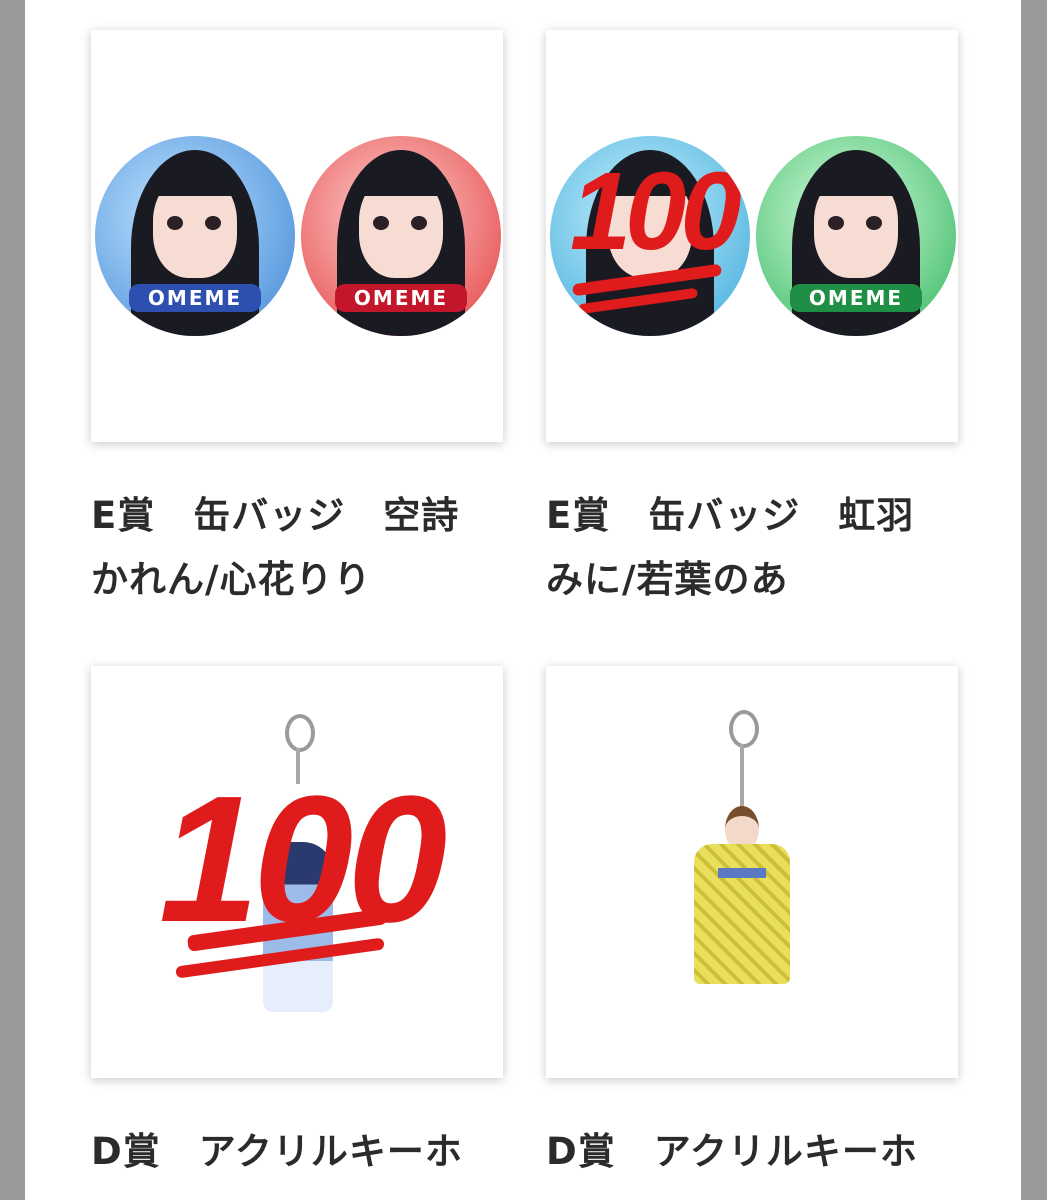 The height and width of the screenshot is (1200, 1047). Describe the element at coordinates (297, 236) in the screenshot. I see `product-image: OMEME OMEME` at that location.